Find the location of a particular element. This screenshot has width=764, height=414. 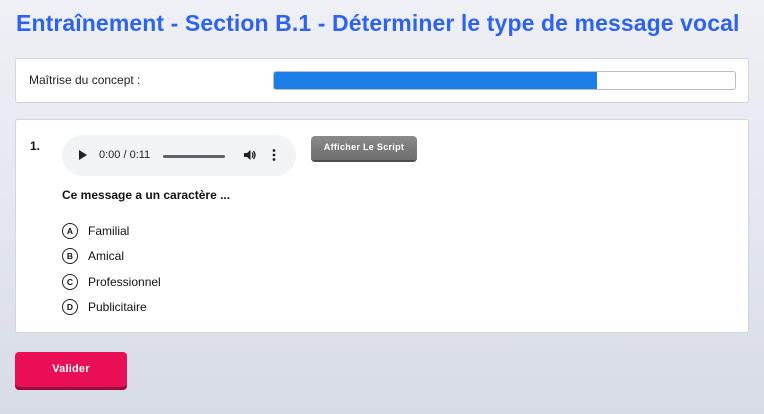

mastery-panel: Maîtrise du concept : is located at coordinates (382, 80).